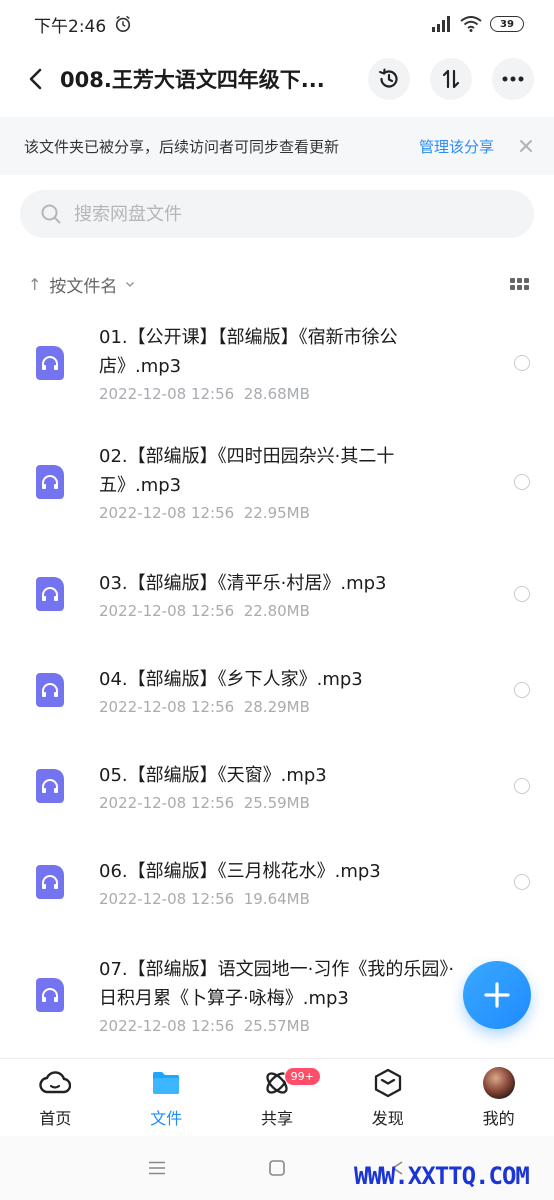  I want to click on nav-item-discover: 发现, so click(387, 1097).